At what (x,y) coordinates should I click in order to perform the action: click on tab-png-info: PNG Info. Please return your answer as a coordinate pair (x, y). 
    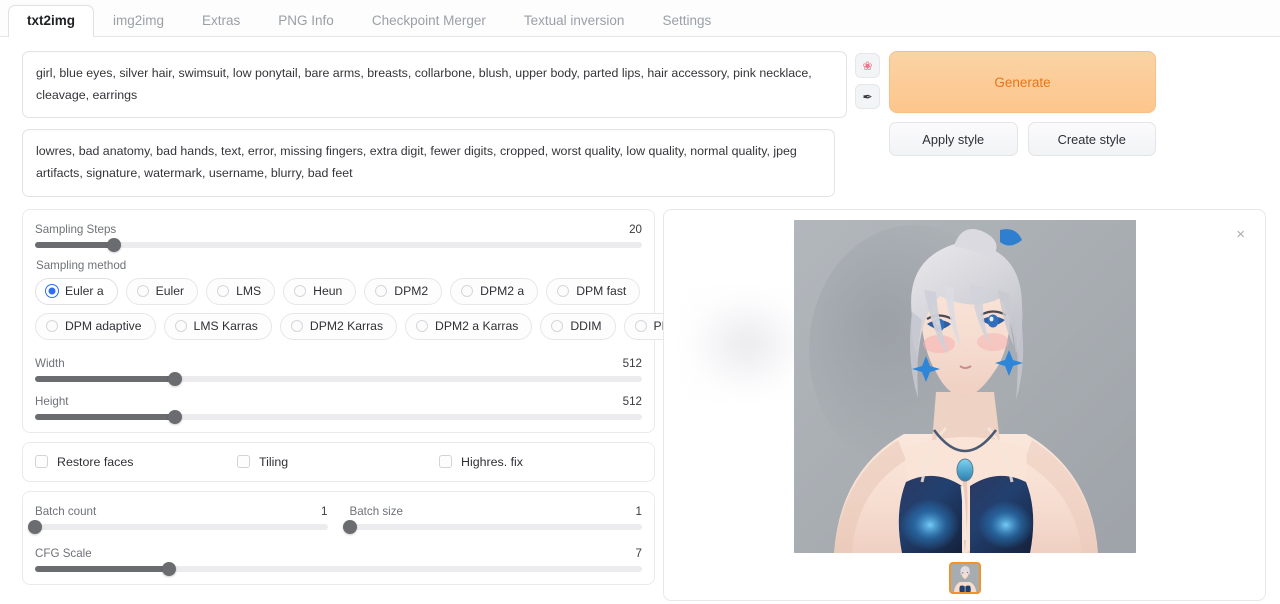
    Looking at the image, I should click on (306, 21).